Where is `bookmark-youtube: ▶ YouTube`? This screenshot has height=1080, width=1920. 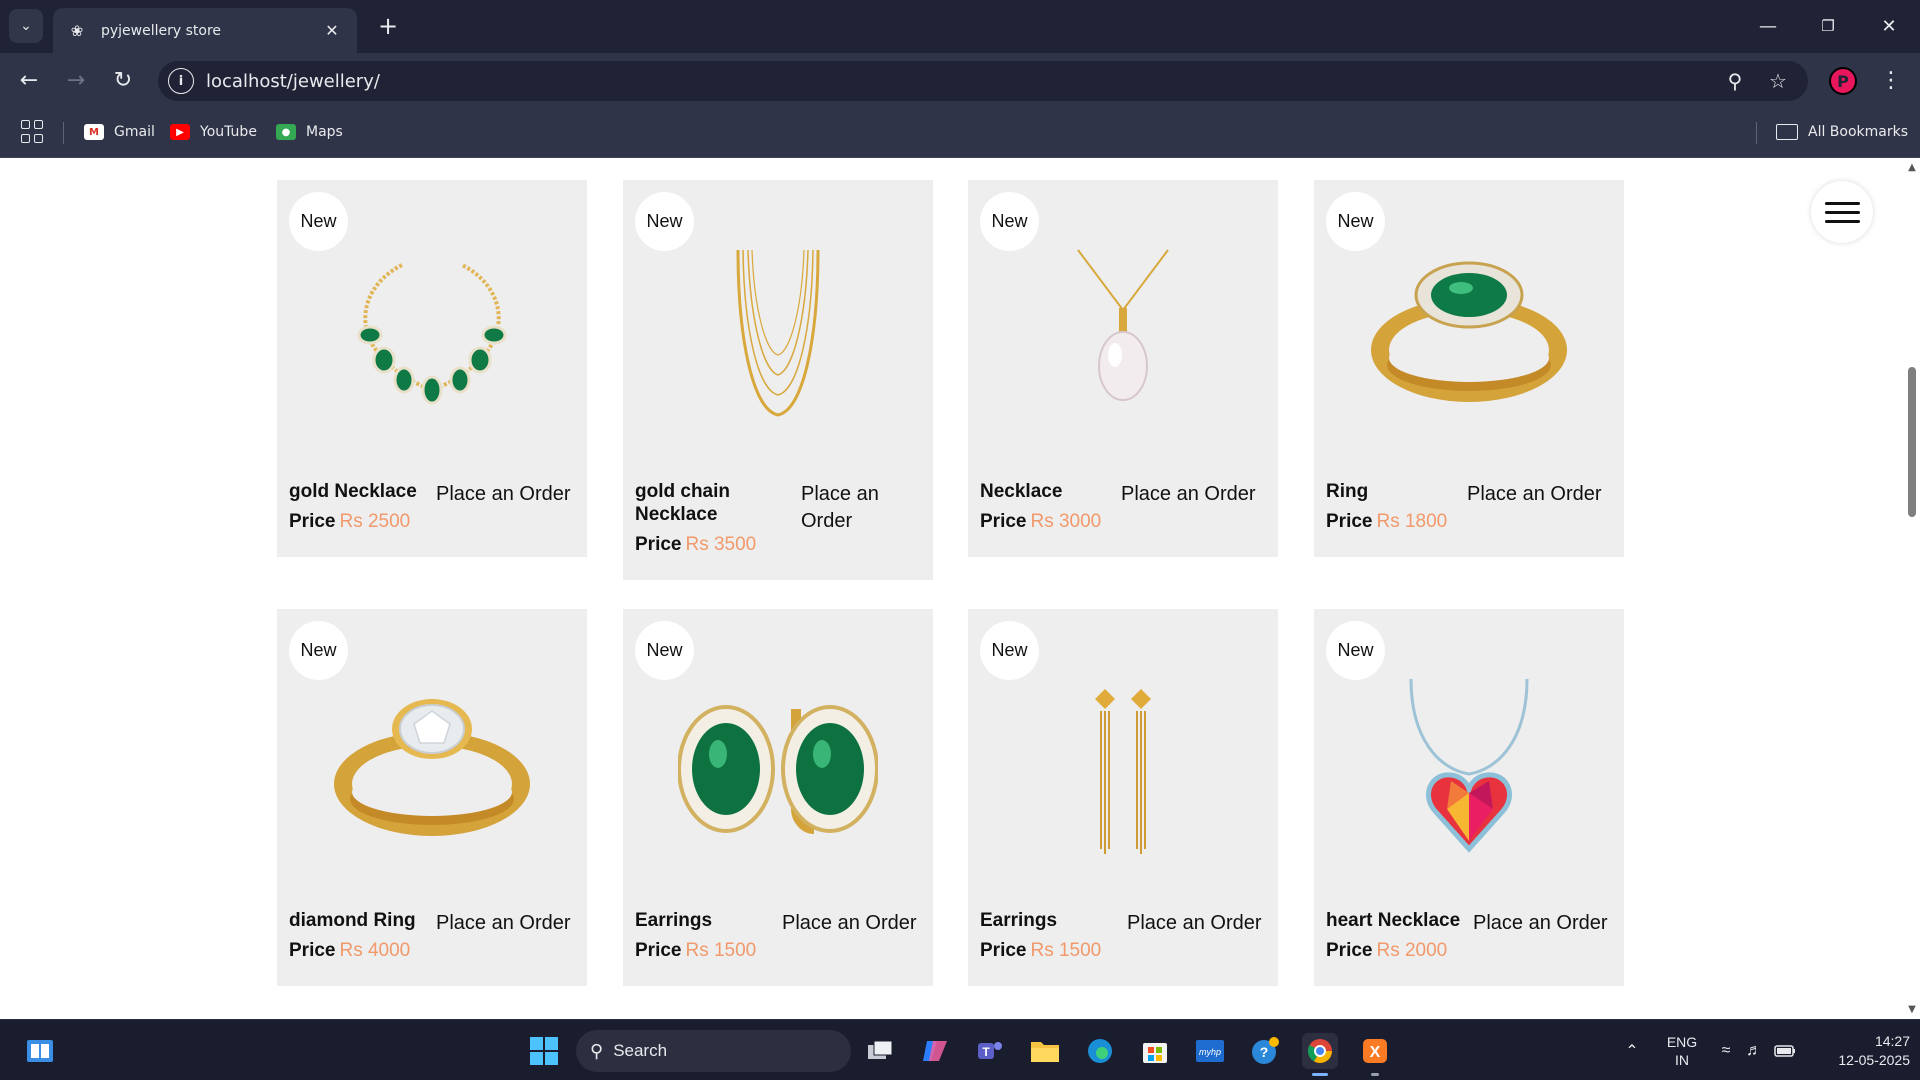
bookmark-youtube: ▶ YouTube is located at coordinates (213, 132).